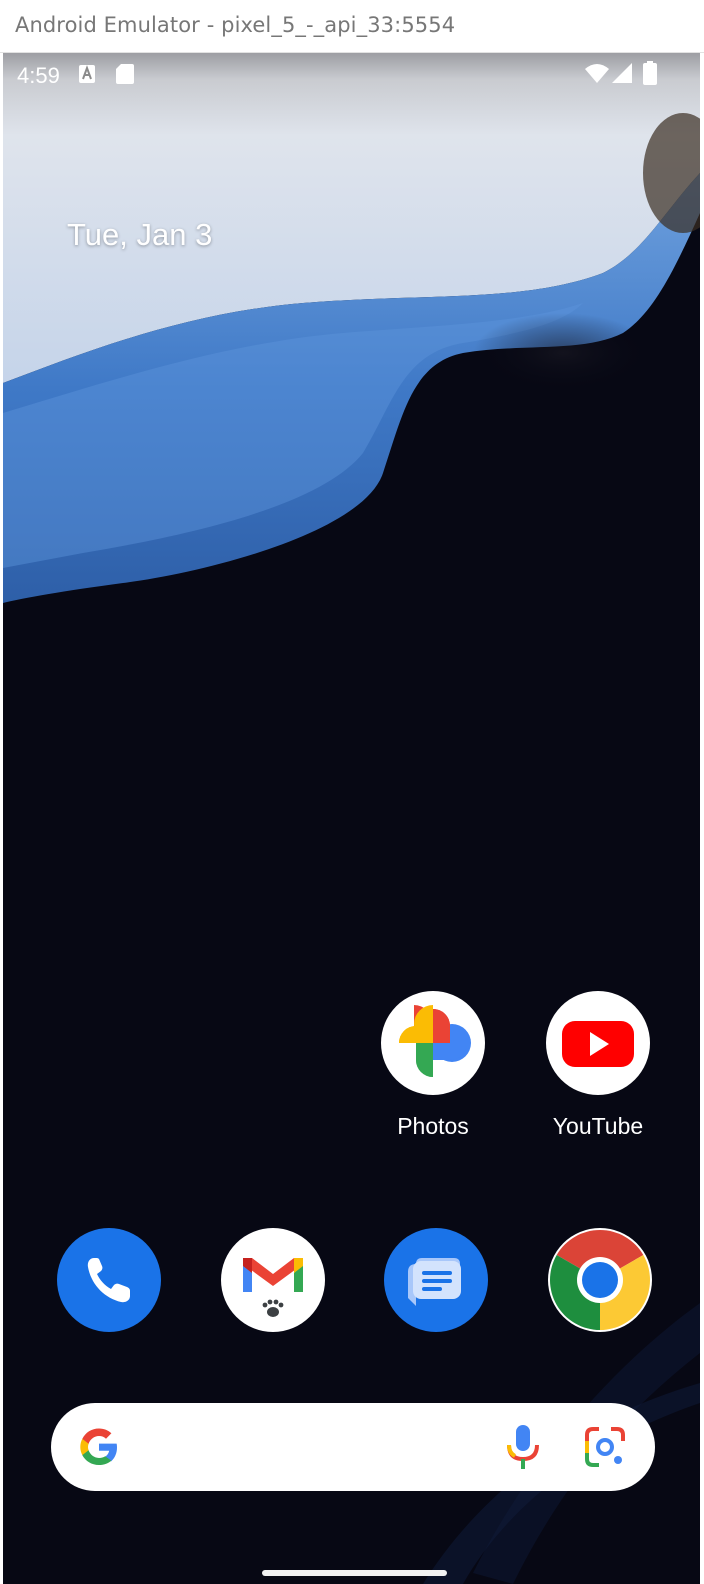  Describe the element at coordinates (622, 73) in the screenshot. I see `signal-icon` at that location.